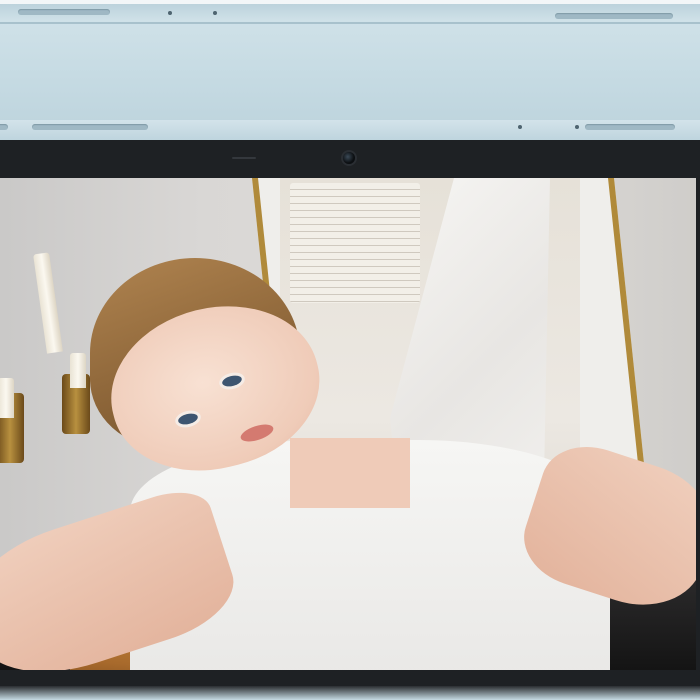  Describe the element at coordinates (350, 23) in the screenshot. I see `edge-line` at that location.